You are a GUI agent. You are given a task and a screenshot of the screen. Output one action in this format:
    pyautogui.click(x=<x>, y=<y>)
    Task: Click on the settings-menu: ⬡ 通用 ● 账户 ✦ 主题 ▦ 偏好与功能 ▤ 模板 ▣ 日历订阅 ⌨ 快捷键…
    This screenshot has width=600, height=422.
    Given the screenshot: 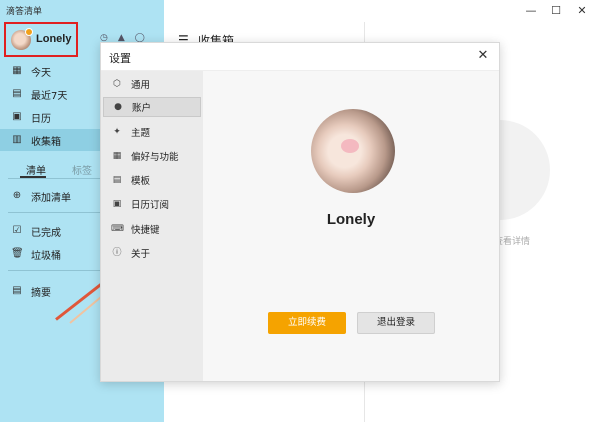 What is the action you would take?
    pyautogui.click(x=152, y=226)
    